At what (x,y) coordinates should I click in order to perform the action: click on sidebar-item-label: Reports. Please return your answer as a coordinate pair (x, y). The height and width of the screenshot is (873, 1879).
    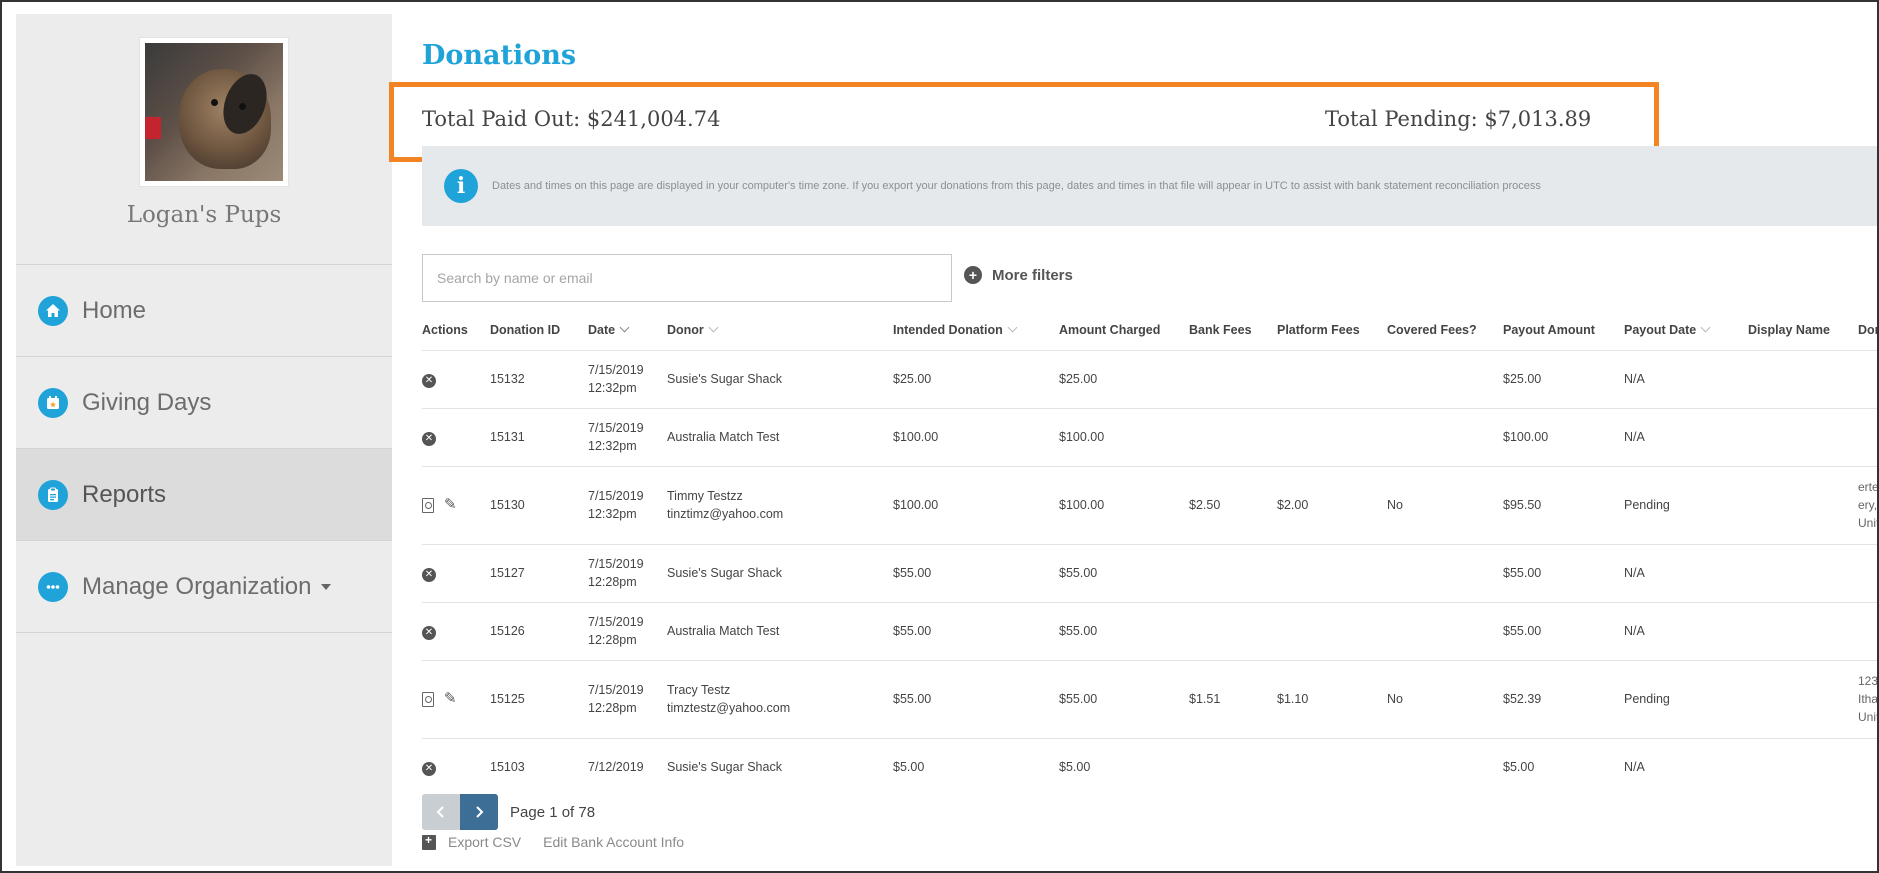
    Looking at the image, I should click on (124, 494).